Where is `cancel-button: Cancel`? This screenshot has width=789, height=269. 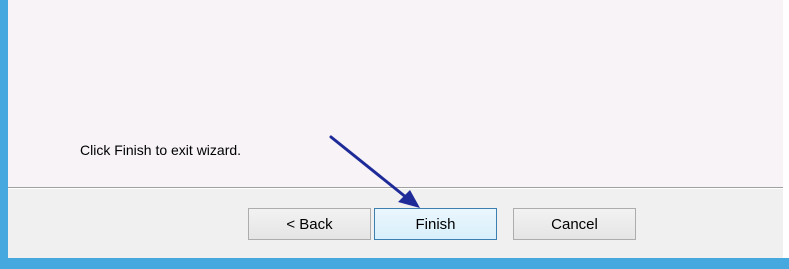 cancel-button: Cancel is located at coordinates (574, 224).